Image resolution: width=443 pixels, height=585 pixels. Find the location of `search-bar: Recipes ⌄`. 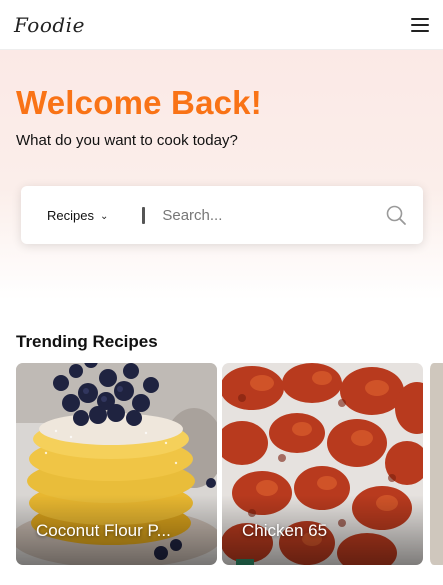

search-bar: Recipes ⌄ is located at coordinates (222, 215).